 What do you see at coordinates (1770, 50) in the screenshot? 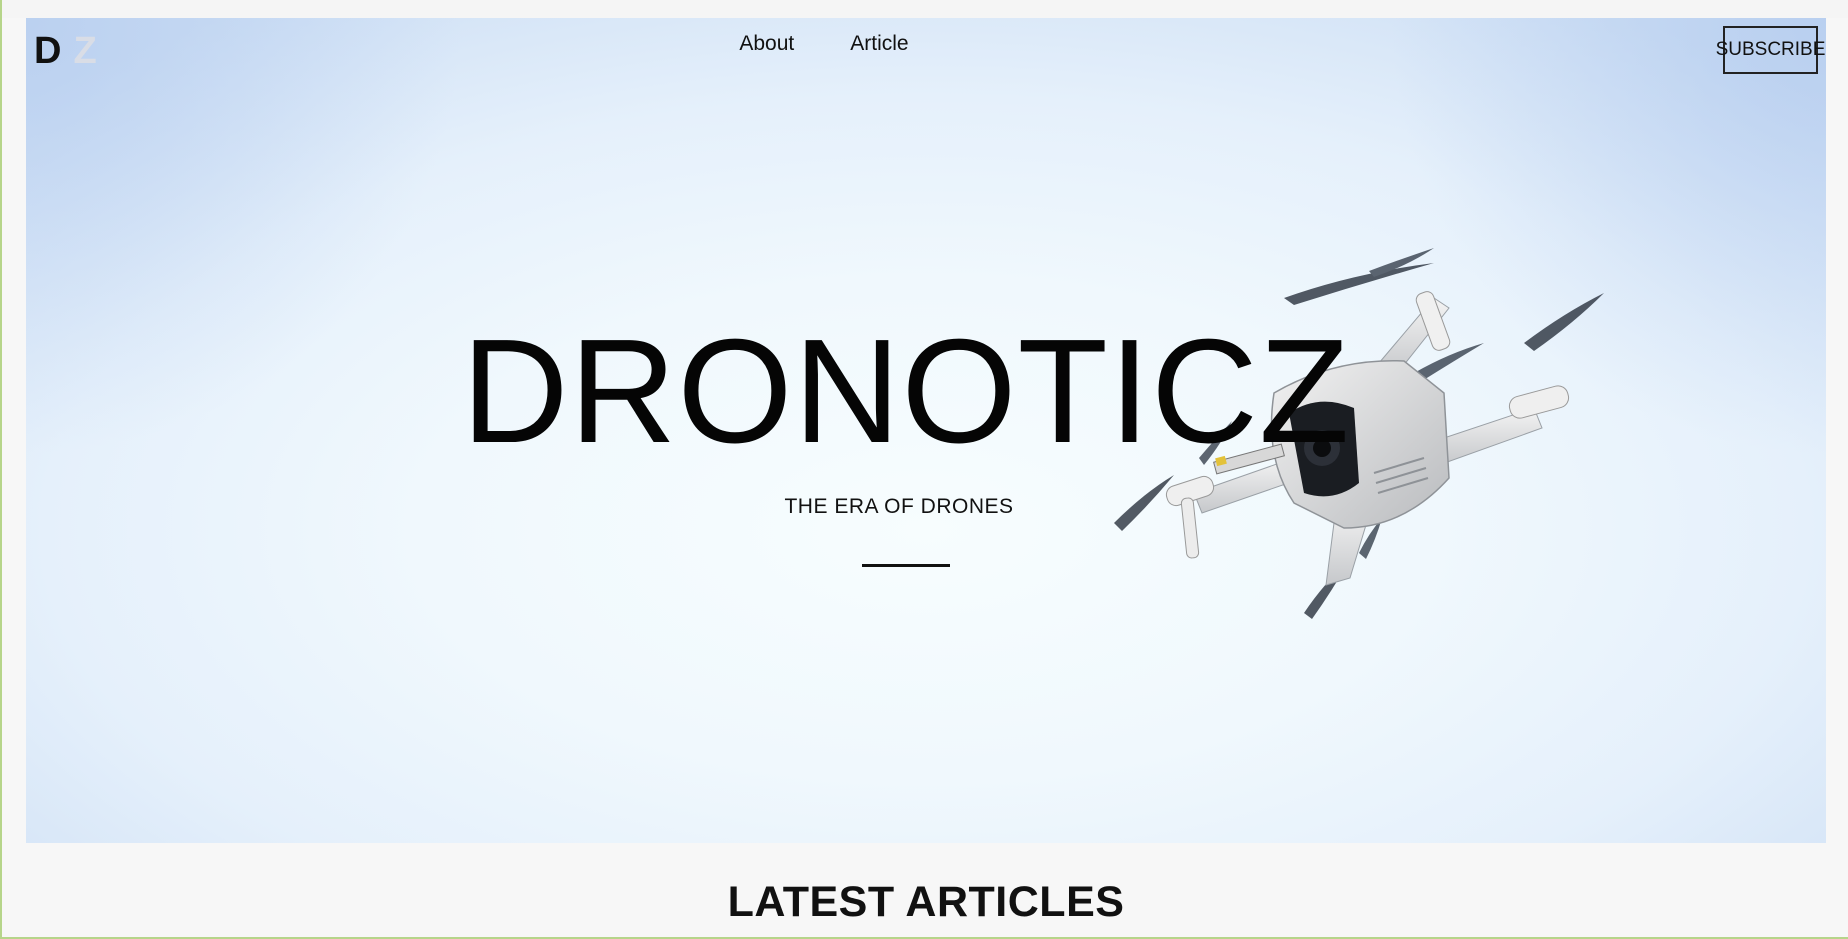
I see `subscribe-button: SUBSCRIBE` at bounding box center [1770, 50].